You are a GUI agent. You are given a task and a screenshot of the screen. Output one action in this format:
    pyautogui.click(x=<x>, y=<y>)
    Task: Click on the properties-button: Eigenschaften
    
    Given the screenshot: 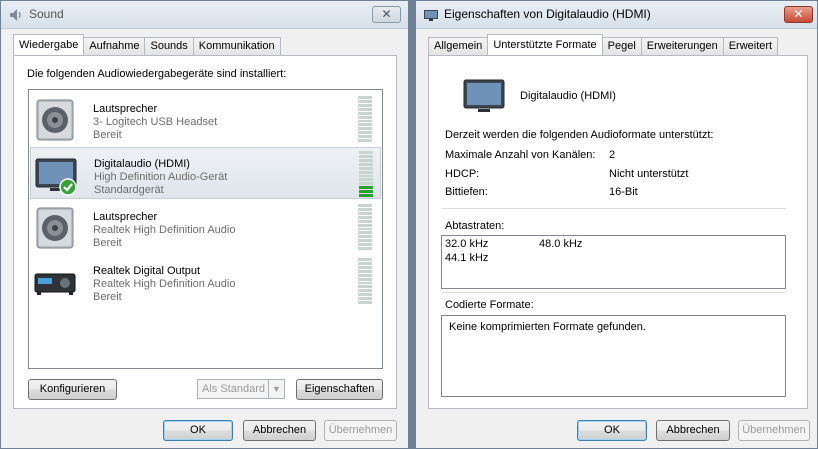 What is the action you would take?
    pyautogui.click(x=339, y=389)
    